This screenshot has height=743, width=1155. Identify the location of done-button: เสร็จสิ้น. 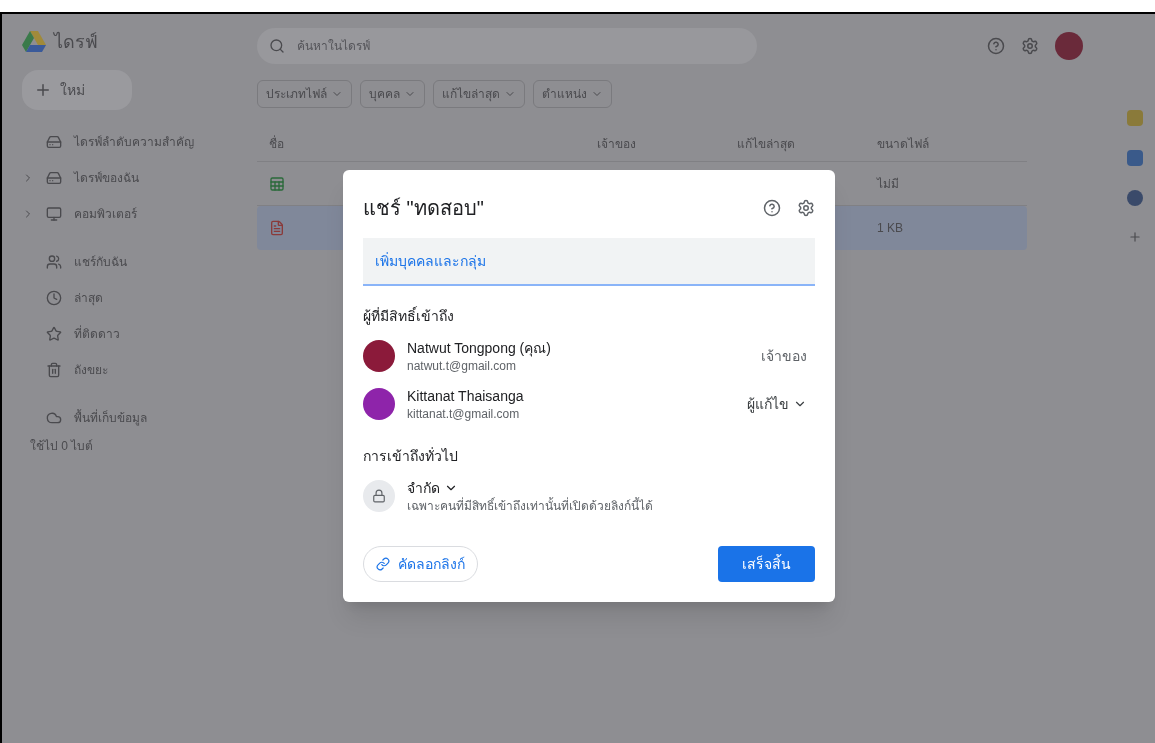
(766, 564).